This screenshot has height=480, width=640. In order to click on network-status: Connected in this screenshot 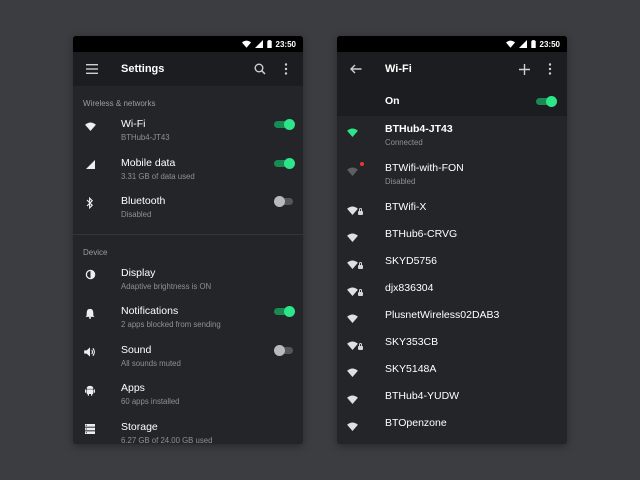, I will do `click(404, 142)`.